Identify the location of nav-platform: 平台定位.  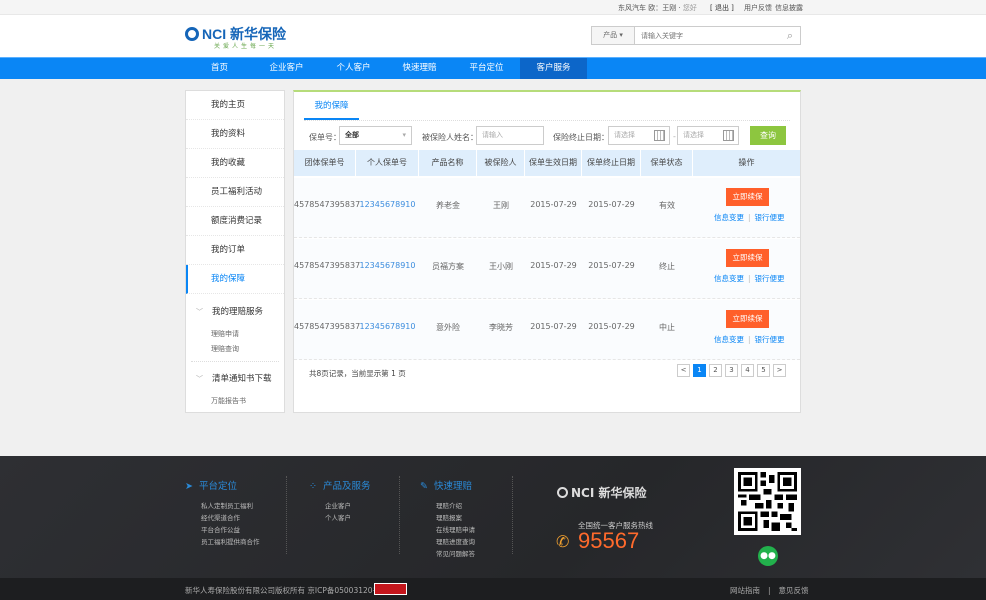
(486, 68).